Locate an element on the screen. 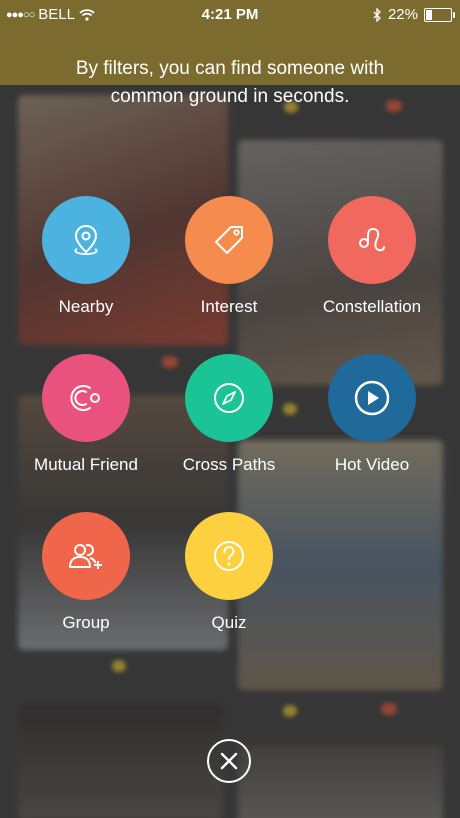  filter-label: Group is located at coordinates (86, 622).